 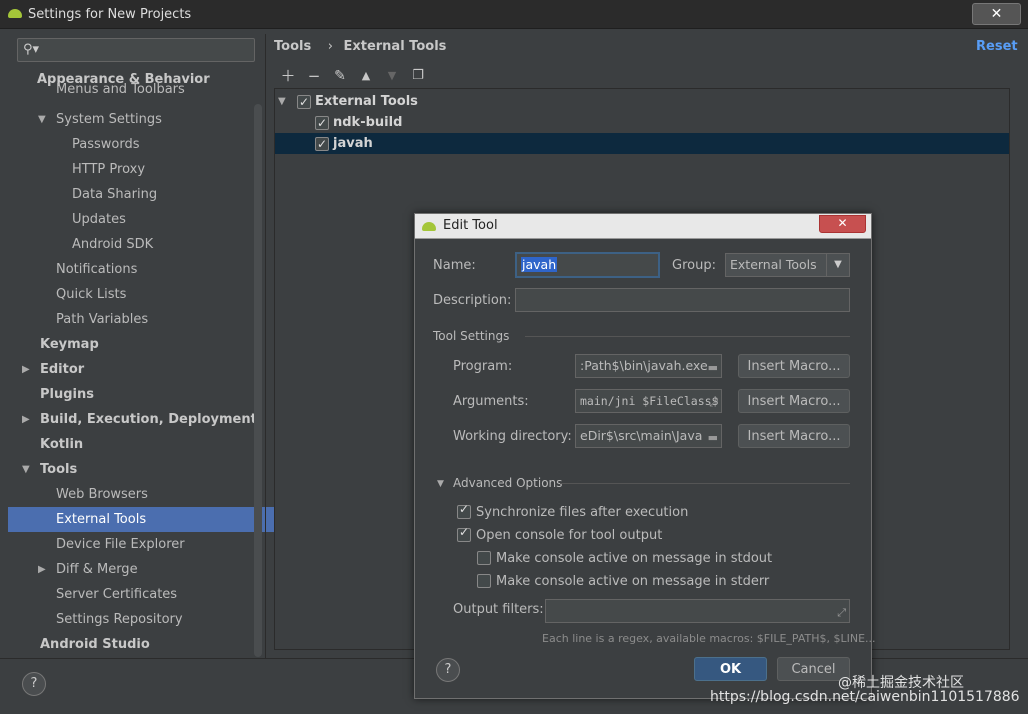 I want to click on sidebar-item-tools: ▼ Tools, so click(x=135, y=469).